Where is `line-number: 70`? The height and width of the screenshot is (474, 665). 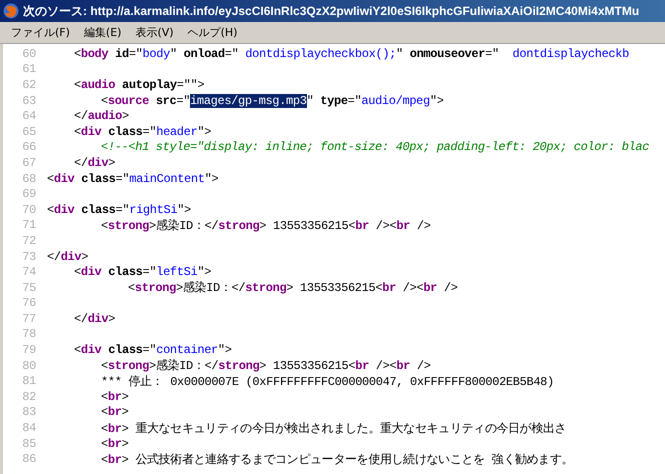
line-number: 70 is located at coordinates (28, 209).